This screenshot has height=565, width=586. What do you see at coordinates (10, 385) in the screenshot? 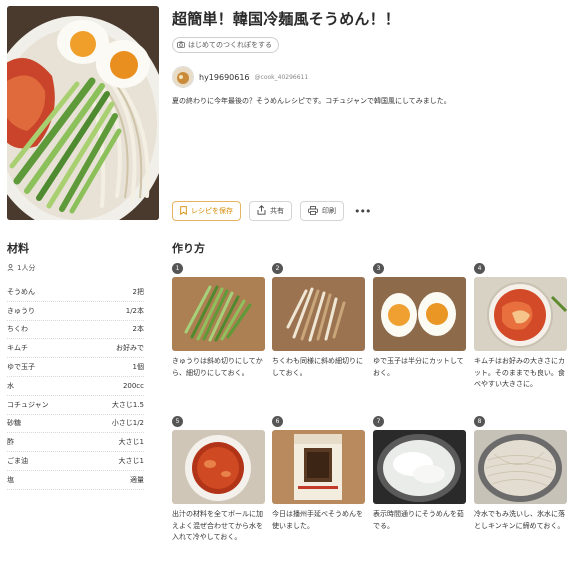
I see `ingredient-name: 水` at bounding box center [10, 385].